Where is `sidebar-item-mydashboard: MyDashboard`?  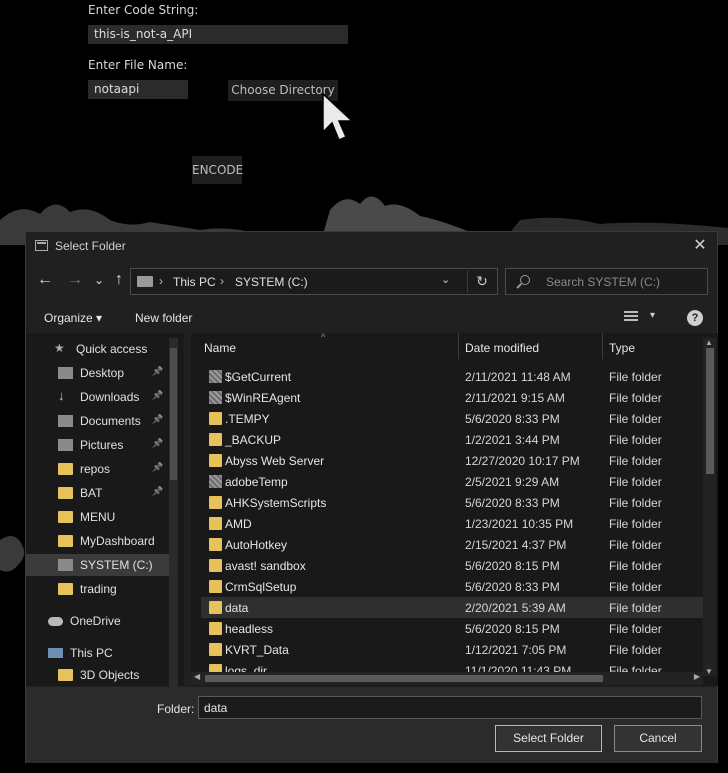 sidebar-item-mydashboard: MyDashboard is located at coordinates (101, 541).